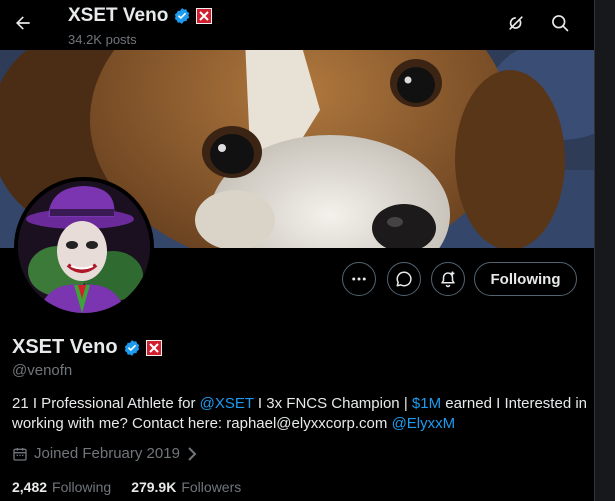 The width and height of the screenshot is (615, 501). What do you see at coordinates (106, 403) in the screenshot?
I see `bio-text: 21 I Professional Athlete for` at bounding box center [106, 403].